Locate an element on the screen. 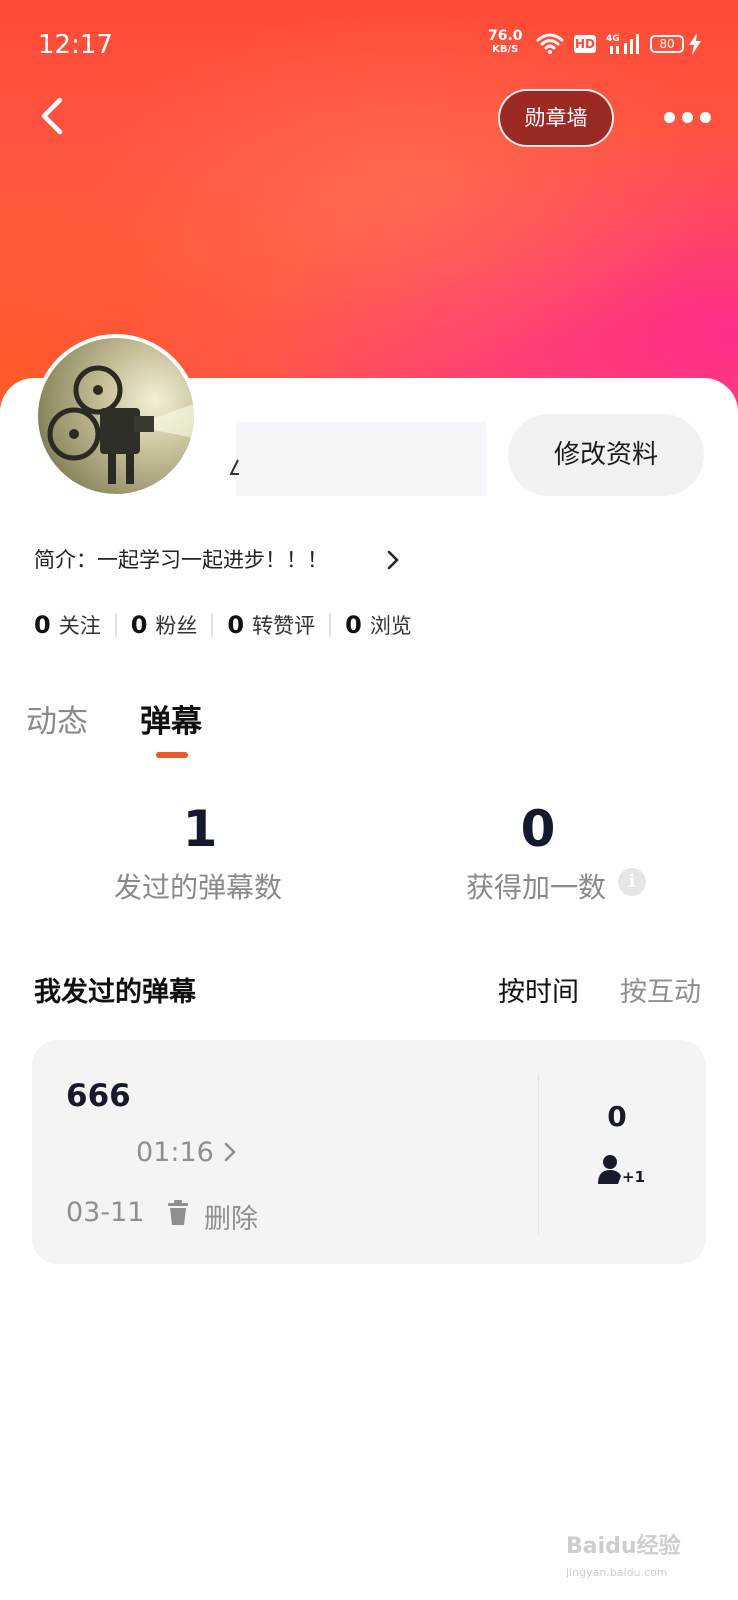  status-bar: 12:17 76.0 KB/S HD 4G 80 is located at coordinates (369, 45).